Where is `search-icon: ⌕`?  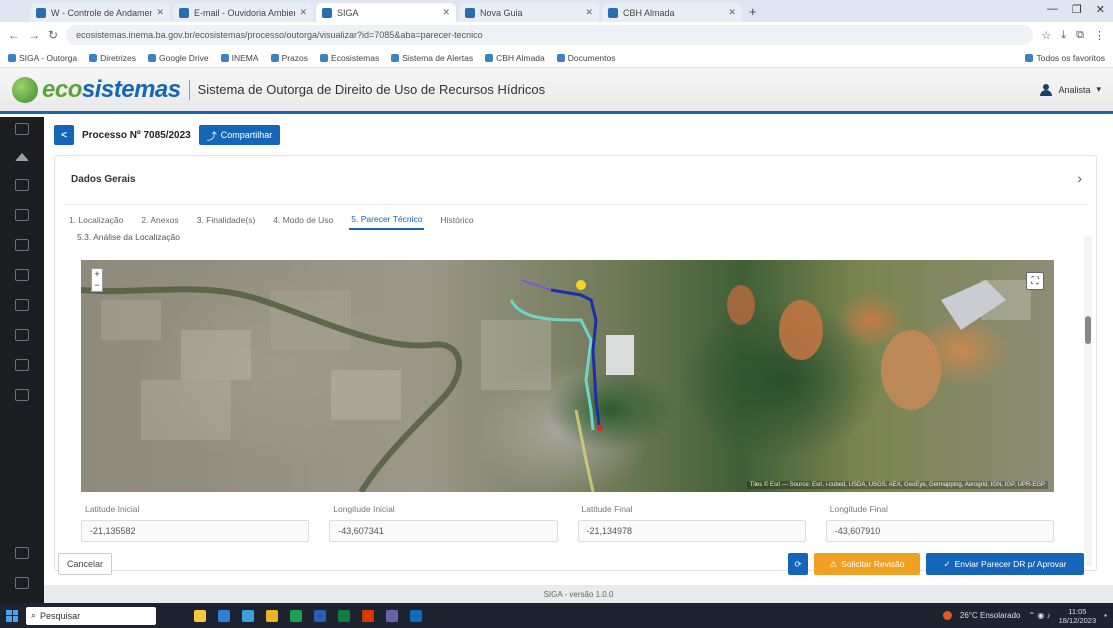 search-icon: ⌕ is located at coordinates (34, 615).